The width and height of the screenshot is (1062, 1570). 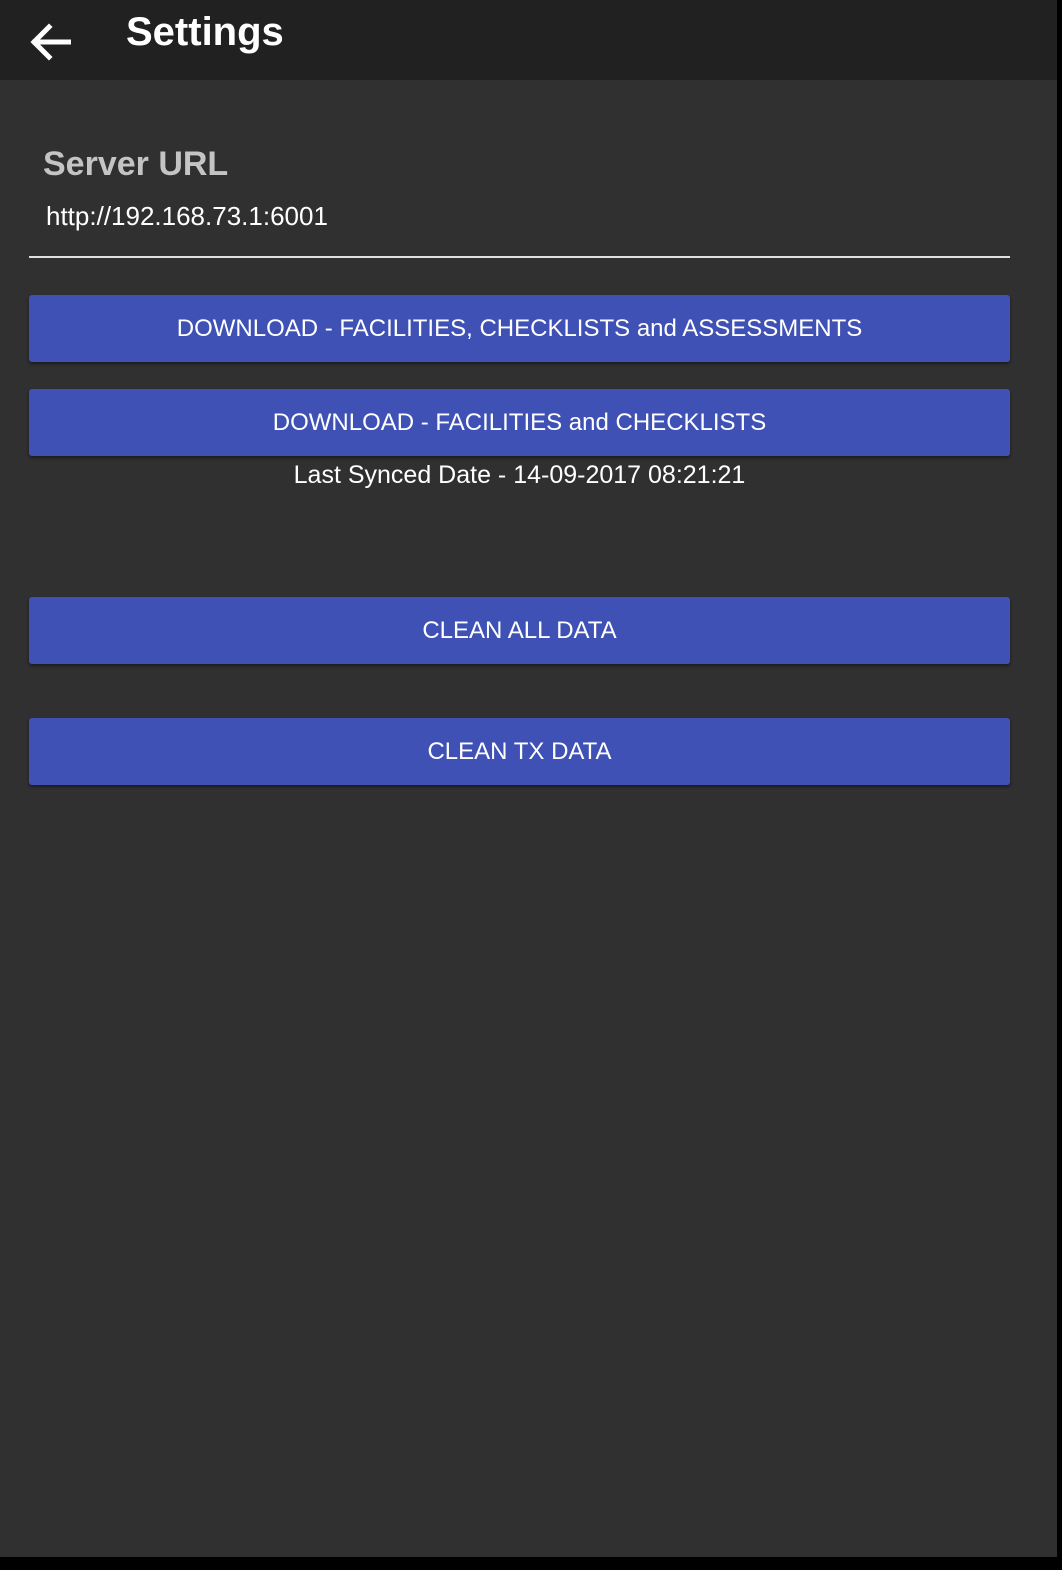 What do you see at coordinates (519, 422) in the screenshot?
I see `download-facilities-checklists-button: DOWNLOAD - FACILITIES and CHECKLISTS` at bounding box center [519, 422].